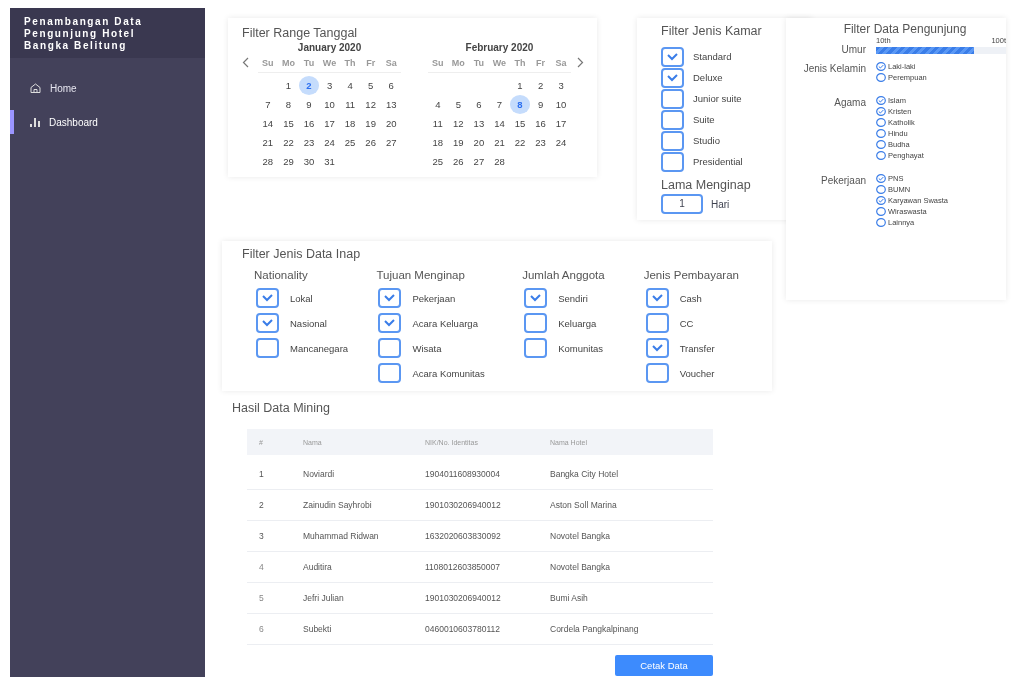  What do you see at coordinates (329, 161) in the screenshot?
I see `calendar-day: 31` at bounding box center [329, 161].